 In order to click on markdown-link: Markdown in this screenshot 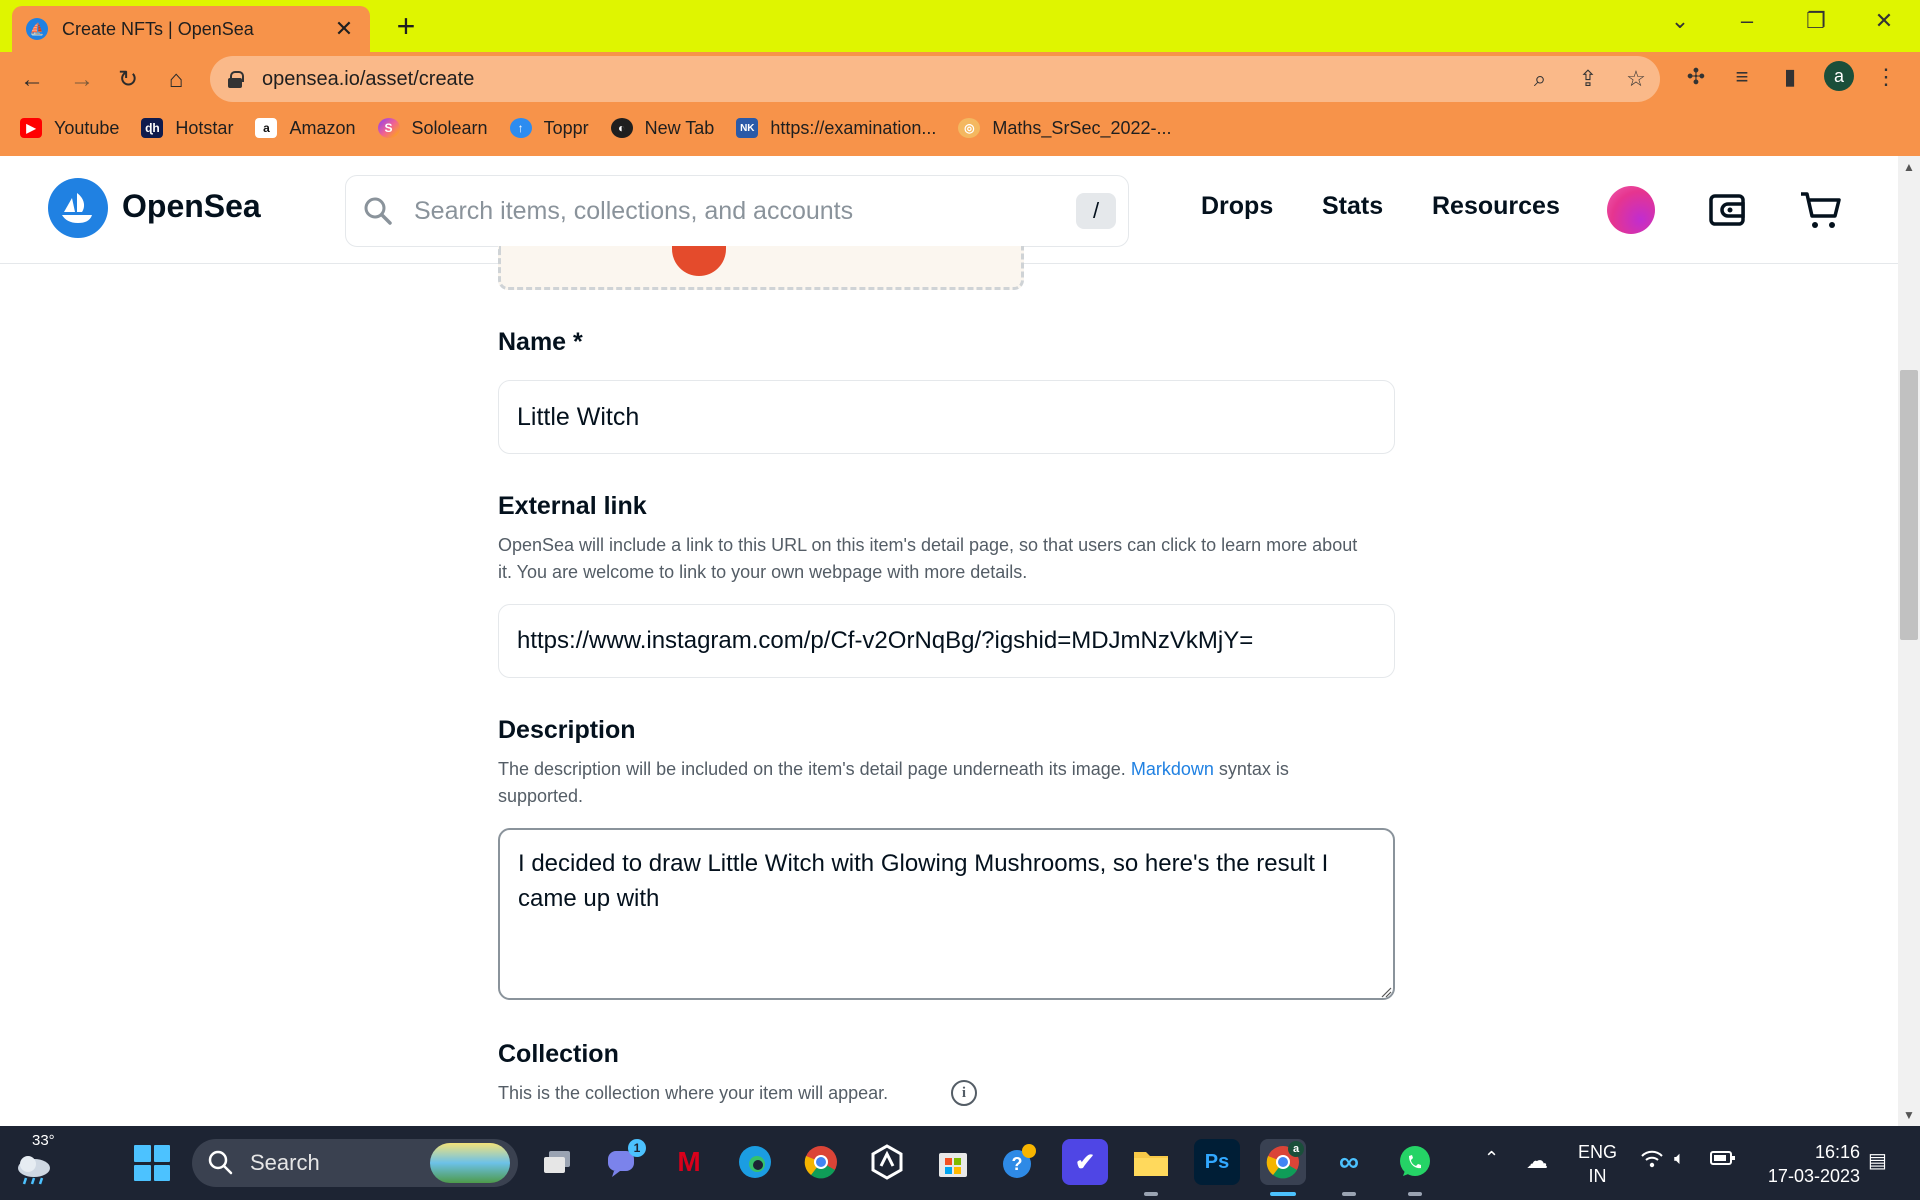, I will do `click(1172, 769)`.